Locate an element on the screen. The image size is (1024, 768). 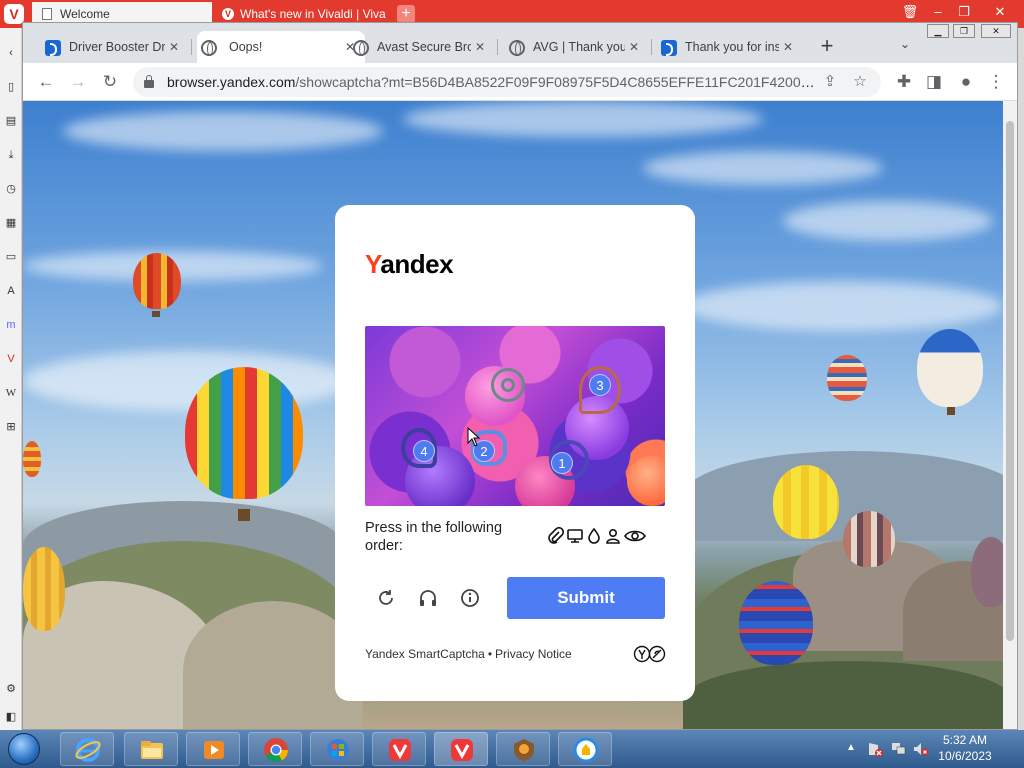
captcha-image: 1 2 3 4 is located at coordinates (515, 416).